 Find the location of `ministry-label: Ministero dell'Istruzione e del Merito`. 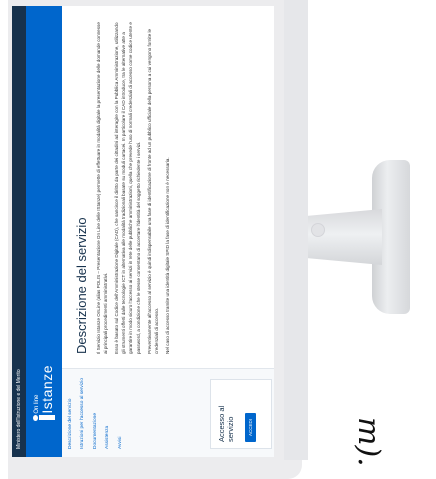

ministry-label: Ministero dell'Istruzione e del Merito is located at coordinates (19, 409).